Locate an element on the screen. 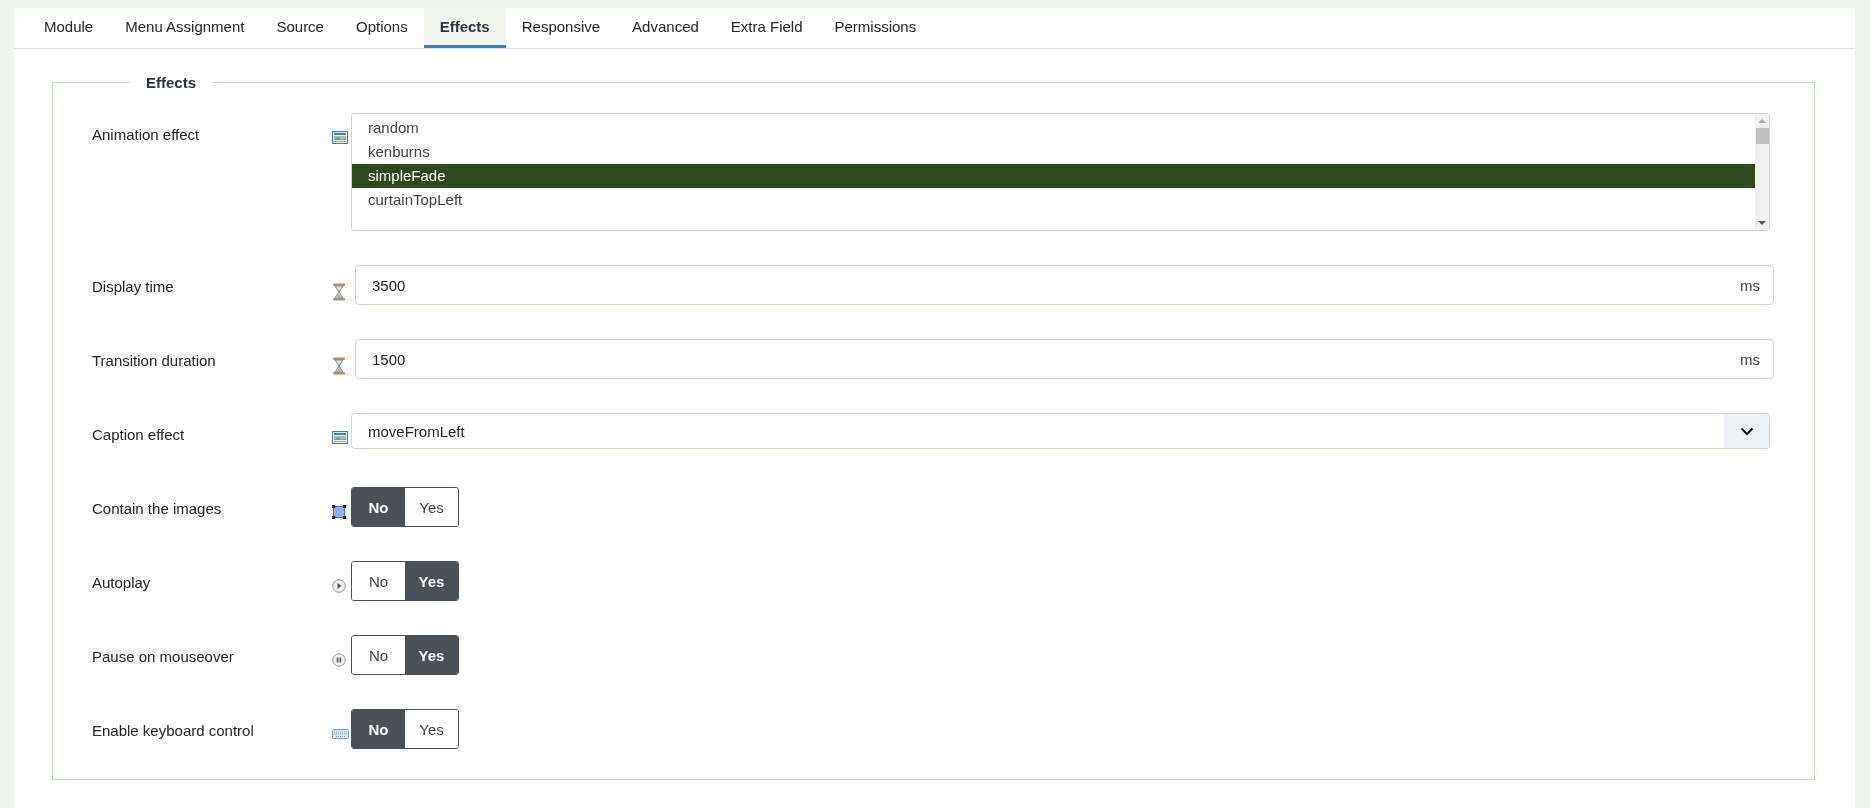  scrollbar is located at coordinates (1762, 172).